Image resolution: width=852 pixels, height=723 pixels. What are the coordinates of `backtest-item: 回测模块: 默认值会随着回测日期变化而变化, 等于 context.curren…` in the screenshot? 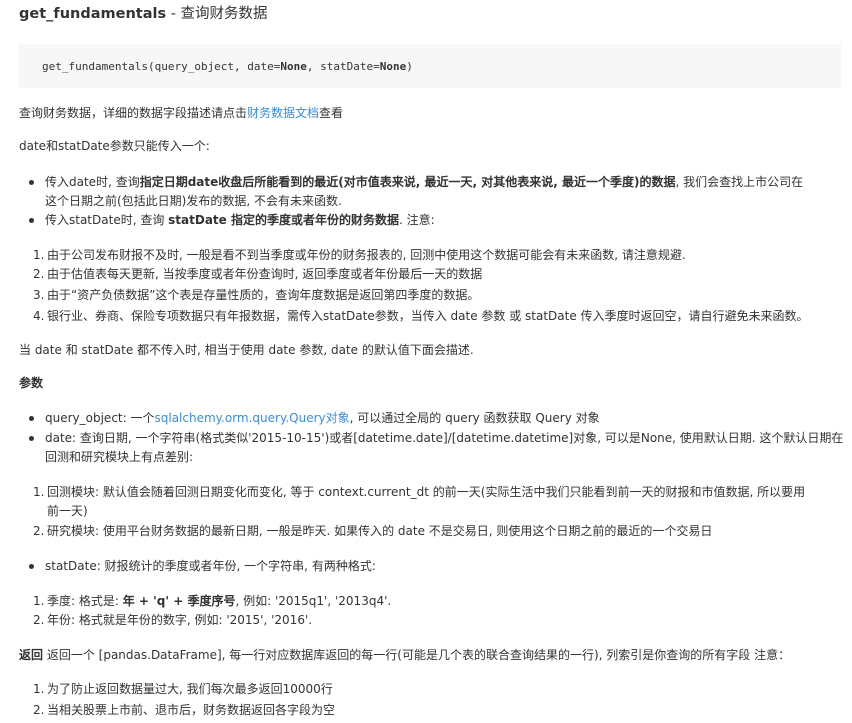 It's located at (426, 492).